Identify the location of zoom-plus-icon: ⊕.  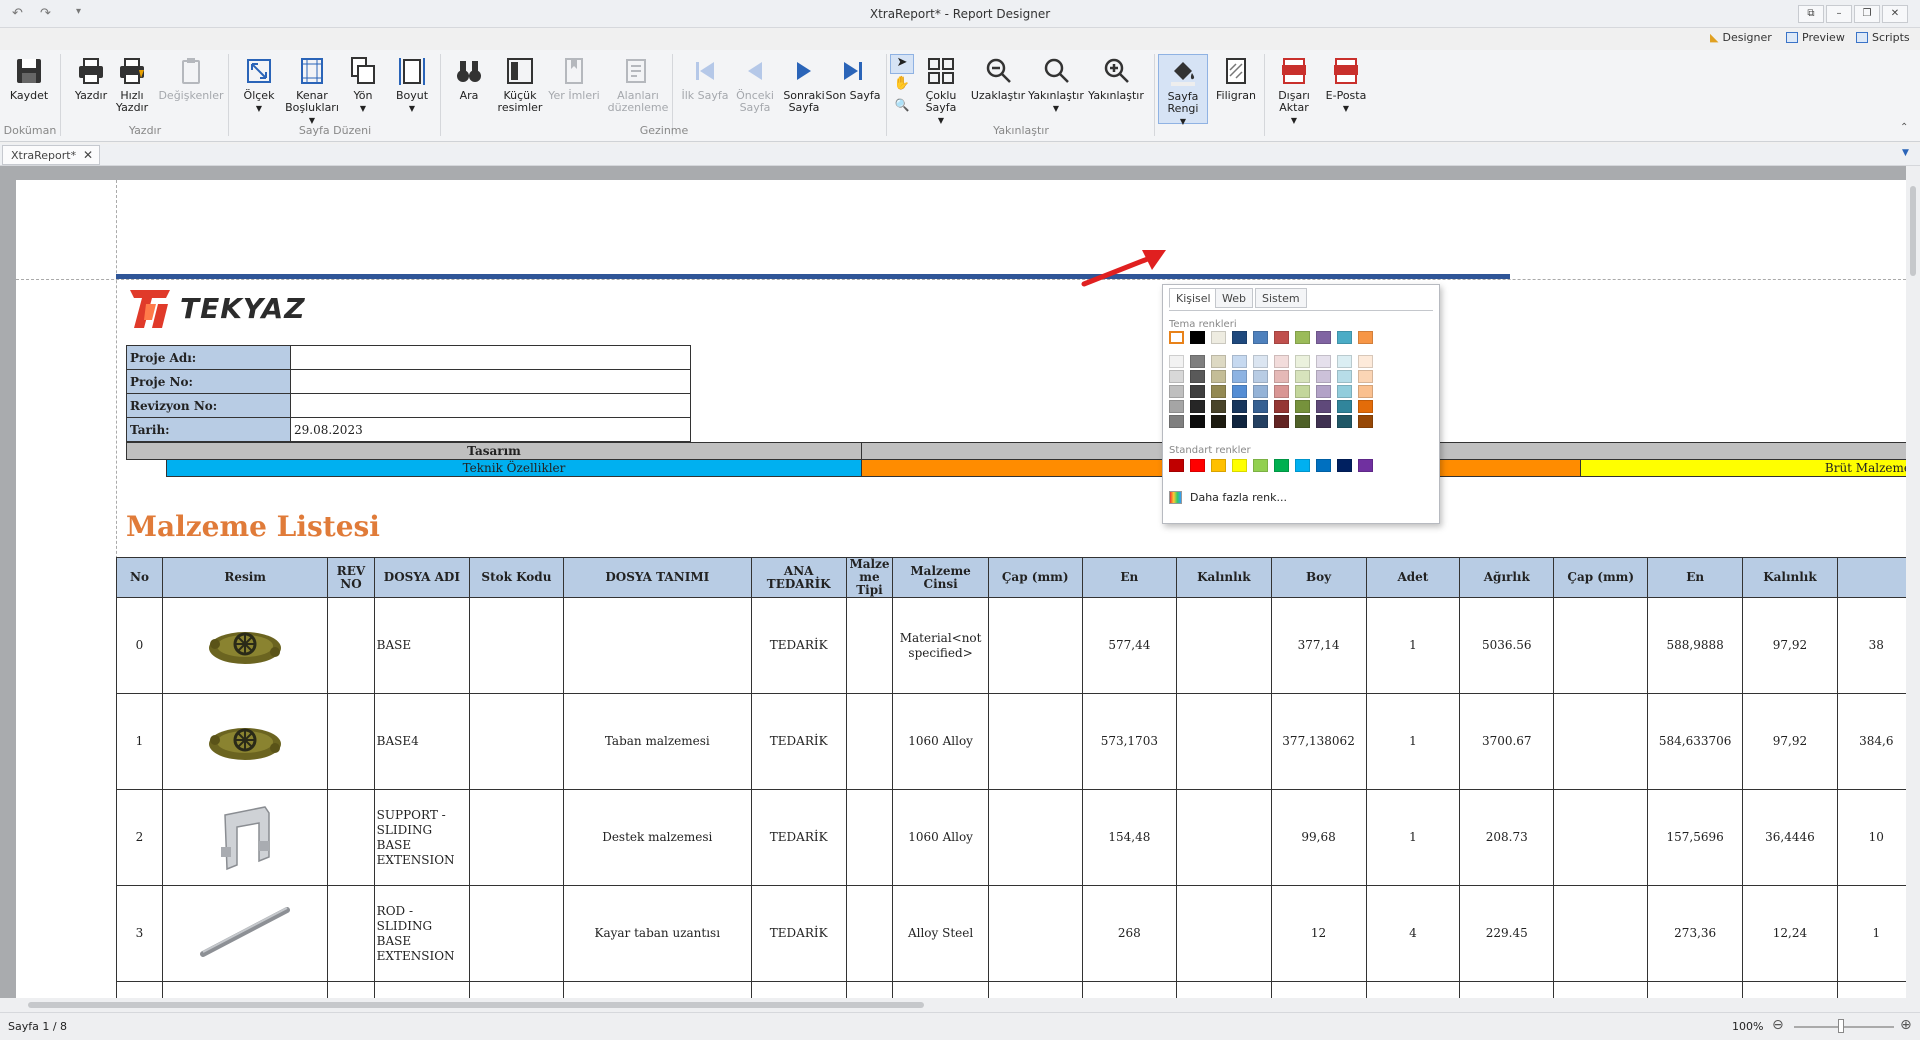
(1906, 1025).